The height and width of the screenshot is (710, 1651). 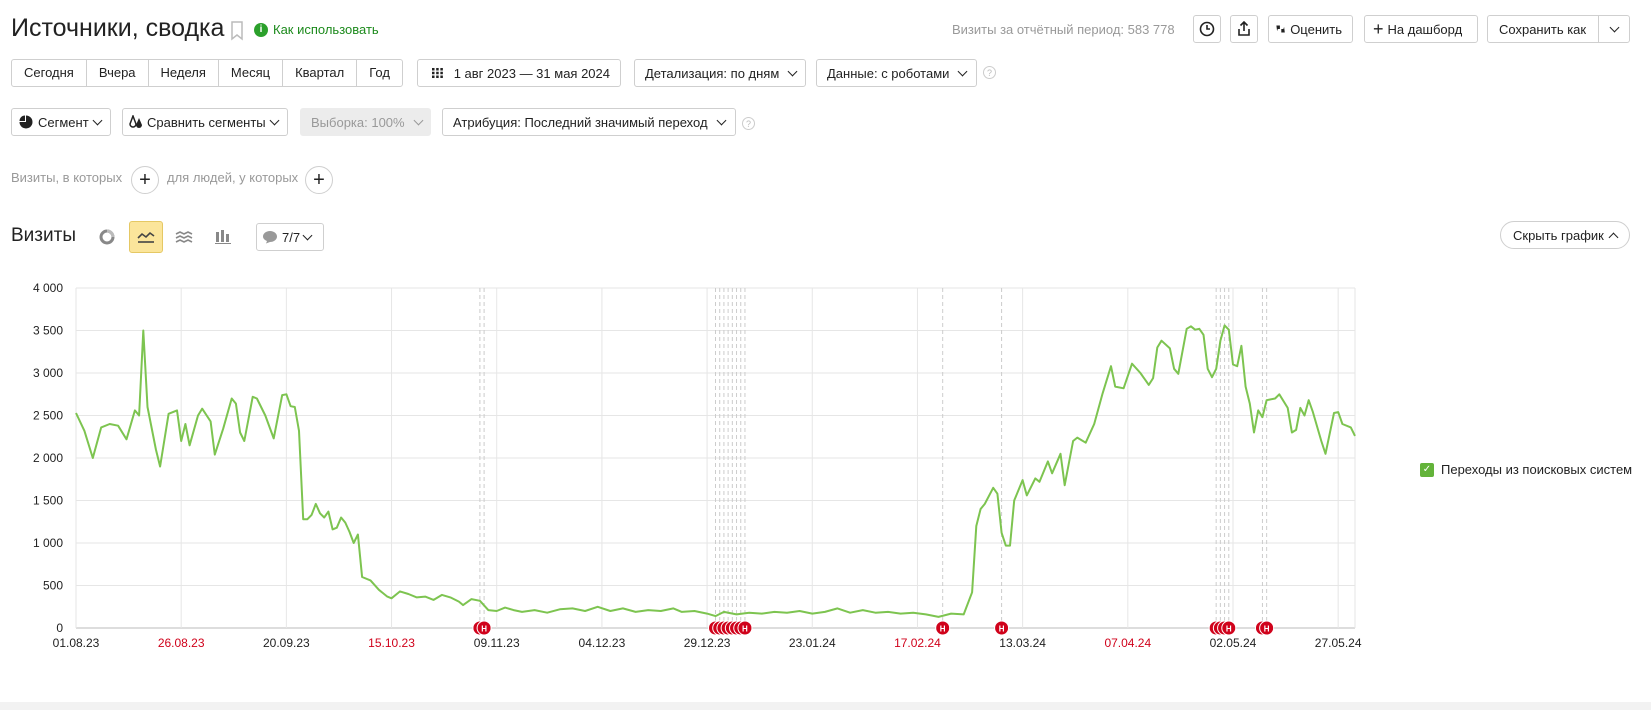 I want to click on y-tick-label: 3 500, so click(x=48, y=331).